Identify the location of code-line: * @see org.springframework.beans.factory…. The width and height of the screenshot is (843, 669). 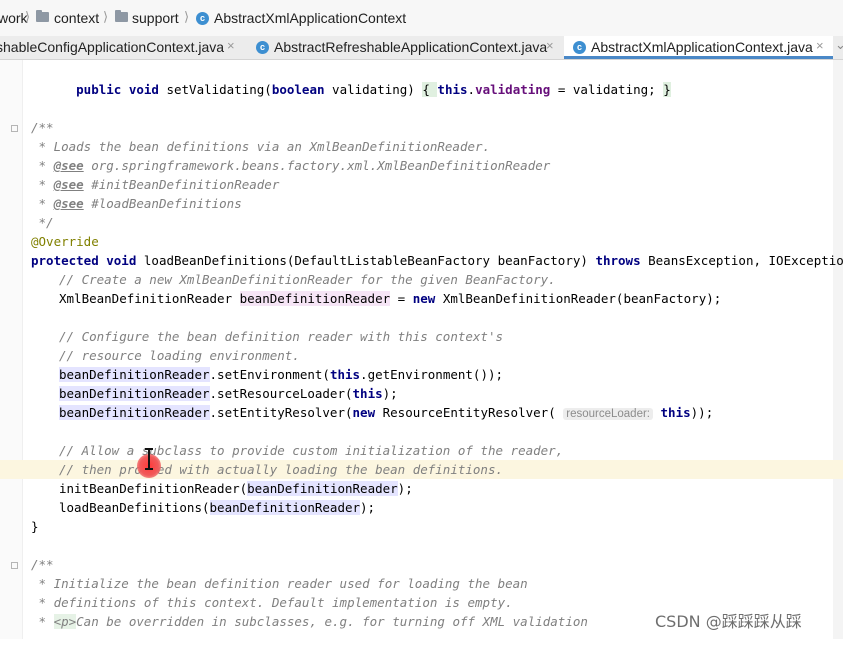
(291, 165).